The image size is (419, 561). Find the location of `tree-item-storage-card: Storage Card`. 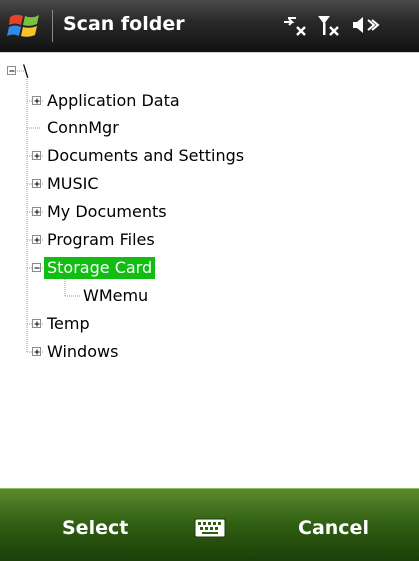

tree-item-storage-card: Storage Card is located at coordinates (100, 268).